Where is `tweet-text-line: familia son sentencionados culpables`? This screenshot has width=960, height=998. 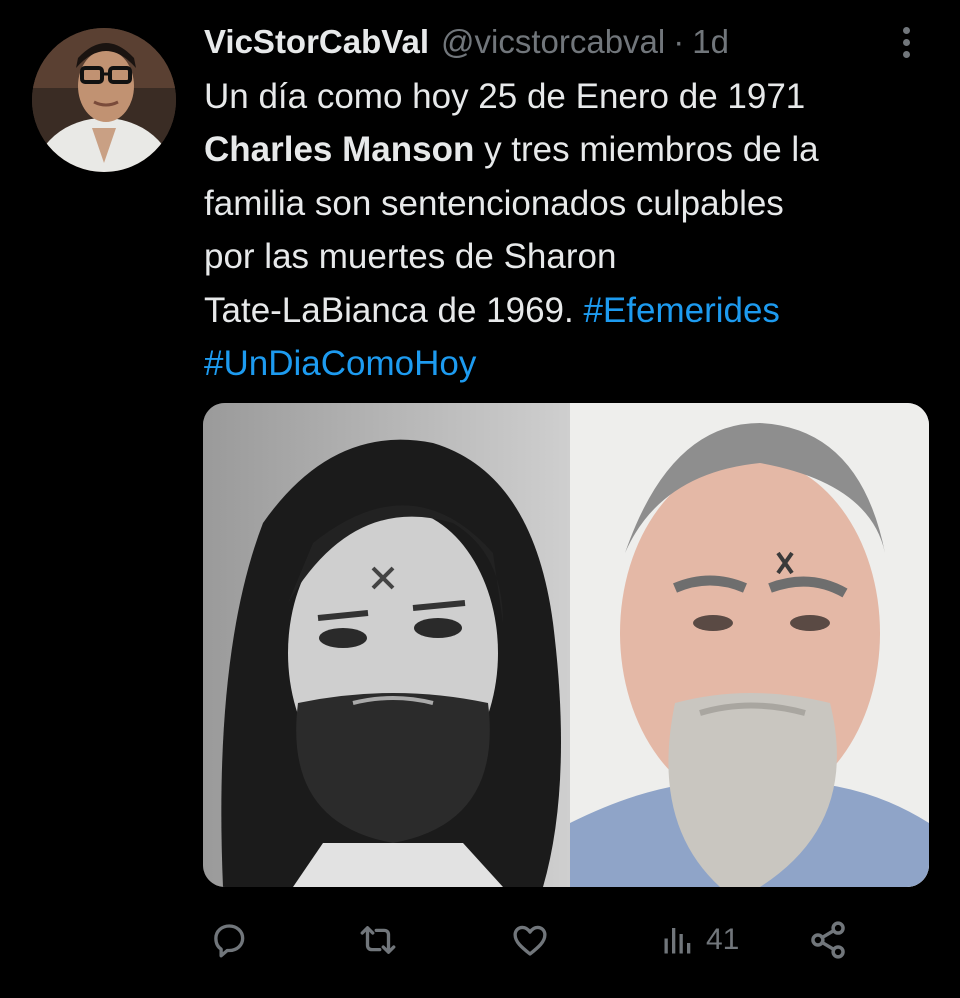
tweet-text-line: familia son sentencionados culpables is located at coordinates (494, 203).